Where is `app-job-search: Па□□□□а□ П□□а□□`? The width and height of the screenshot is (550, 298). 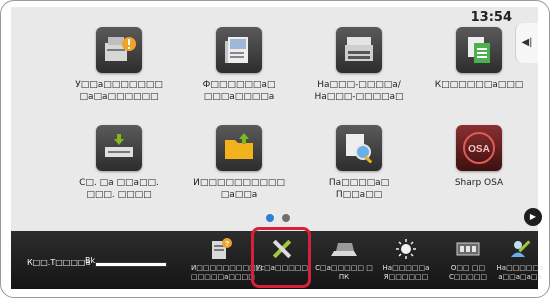 app-job-search: Па□□□□а□ П□□а□□ is located at coordinates (359, 163).